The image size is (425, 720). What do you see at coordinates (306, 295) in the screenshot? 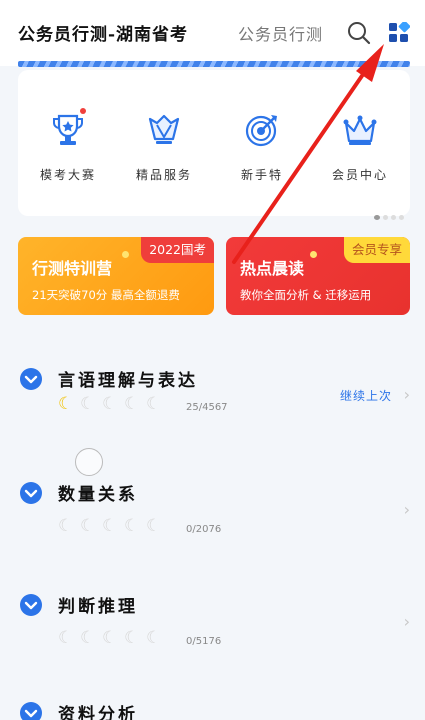
I see `banner-subtitle: 教你全面分析 & 迁移运用` at bounding box center [306, 295].